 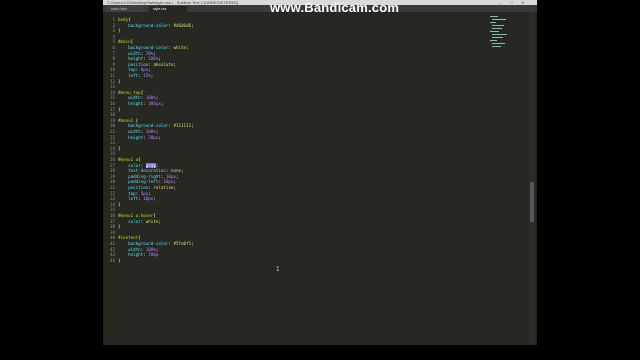 What do you see at coordinates (128, 159) in the screenshot?
I see `code-token: #menu1 a` at bounding box center [128, 159].